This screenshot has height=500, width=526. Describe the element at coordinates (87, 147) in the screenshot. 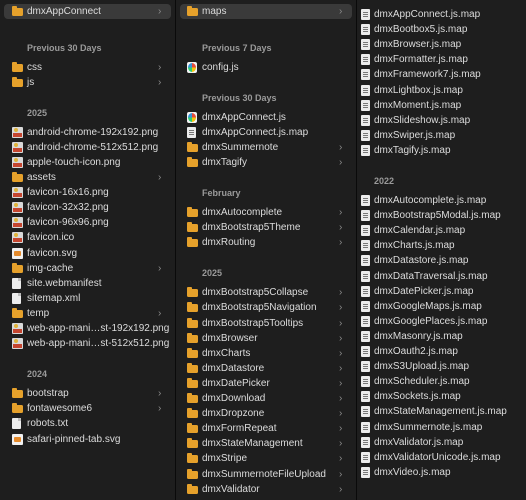

I see `file-row: android-chrome-512x512.png` at that location.